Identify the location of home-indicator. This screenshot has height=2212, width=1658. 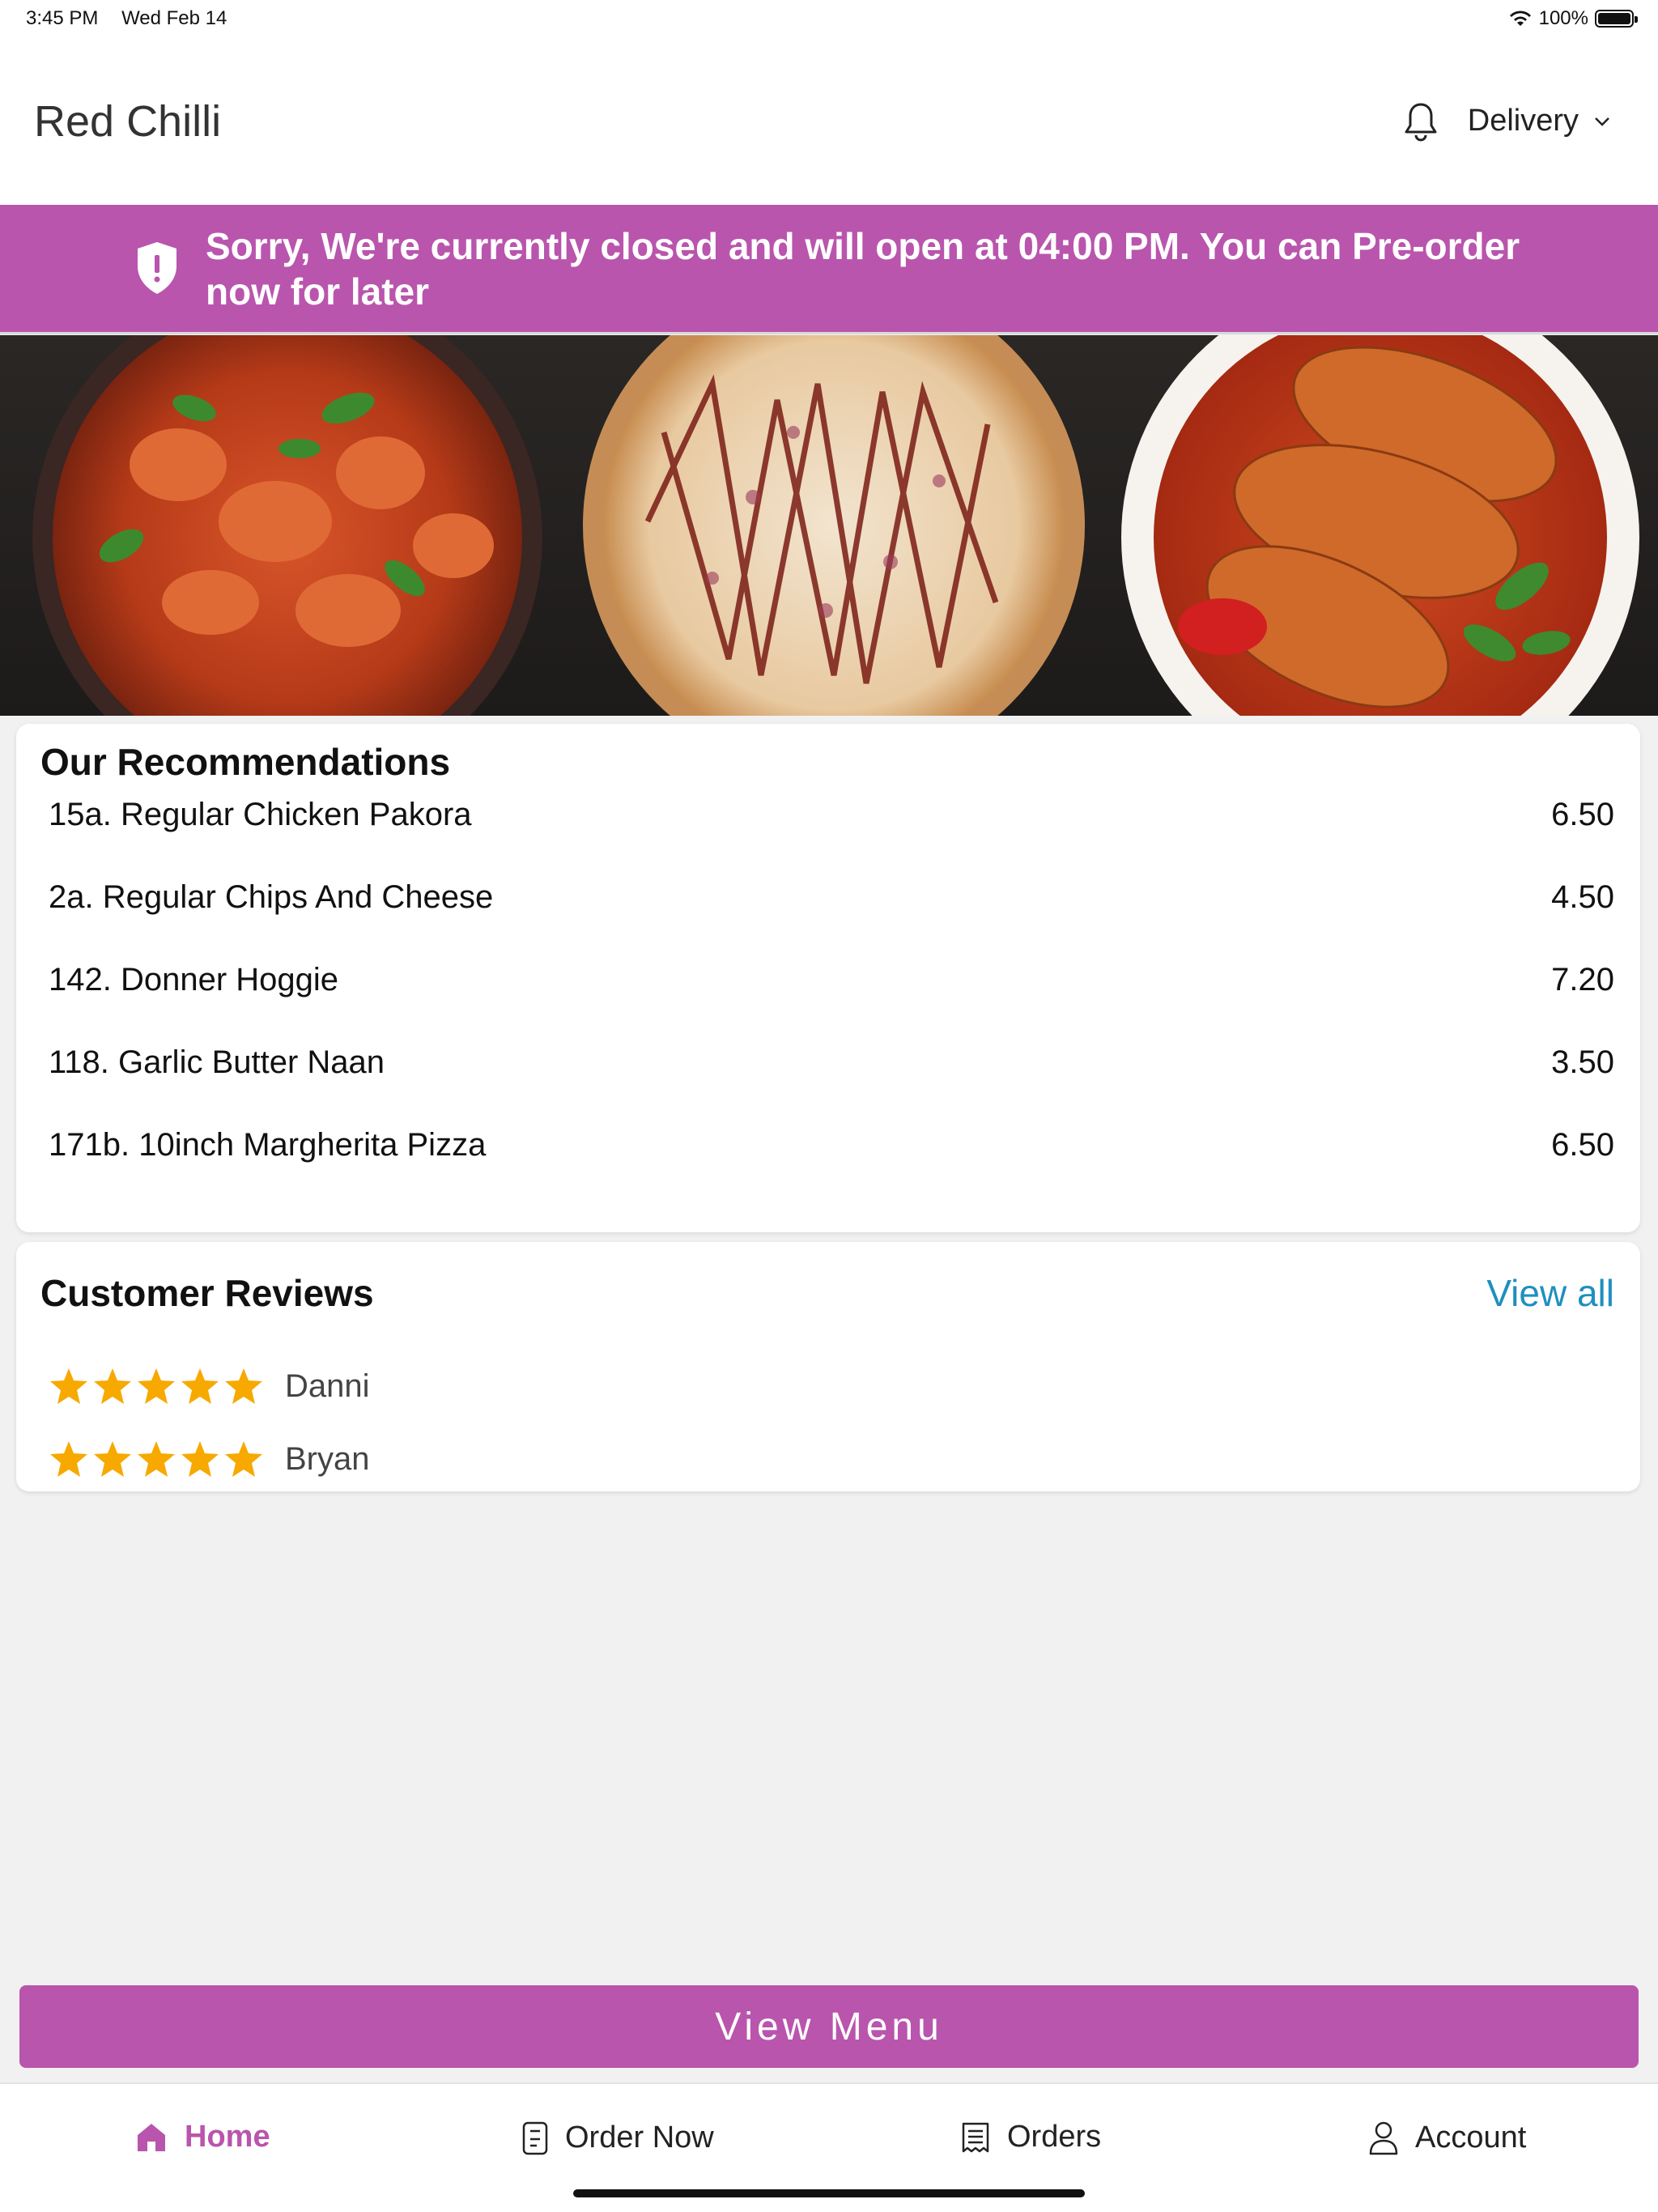
(829, 2193).